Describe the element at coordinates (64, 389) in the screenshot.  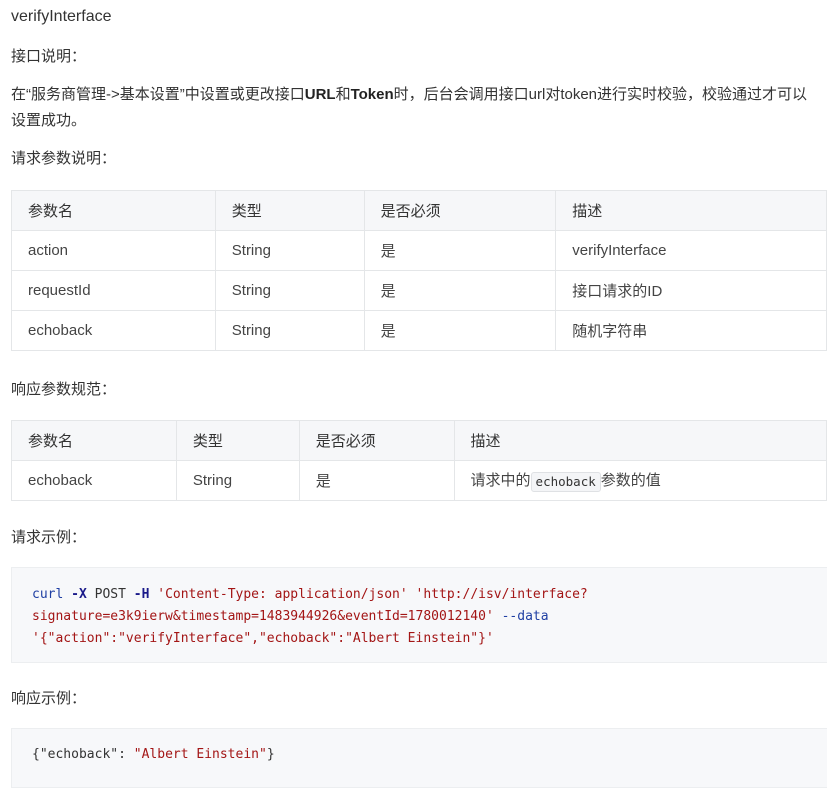
I see `response-params-label: 响应参数规范：` at that location.